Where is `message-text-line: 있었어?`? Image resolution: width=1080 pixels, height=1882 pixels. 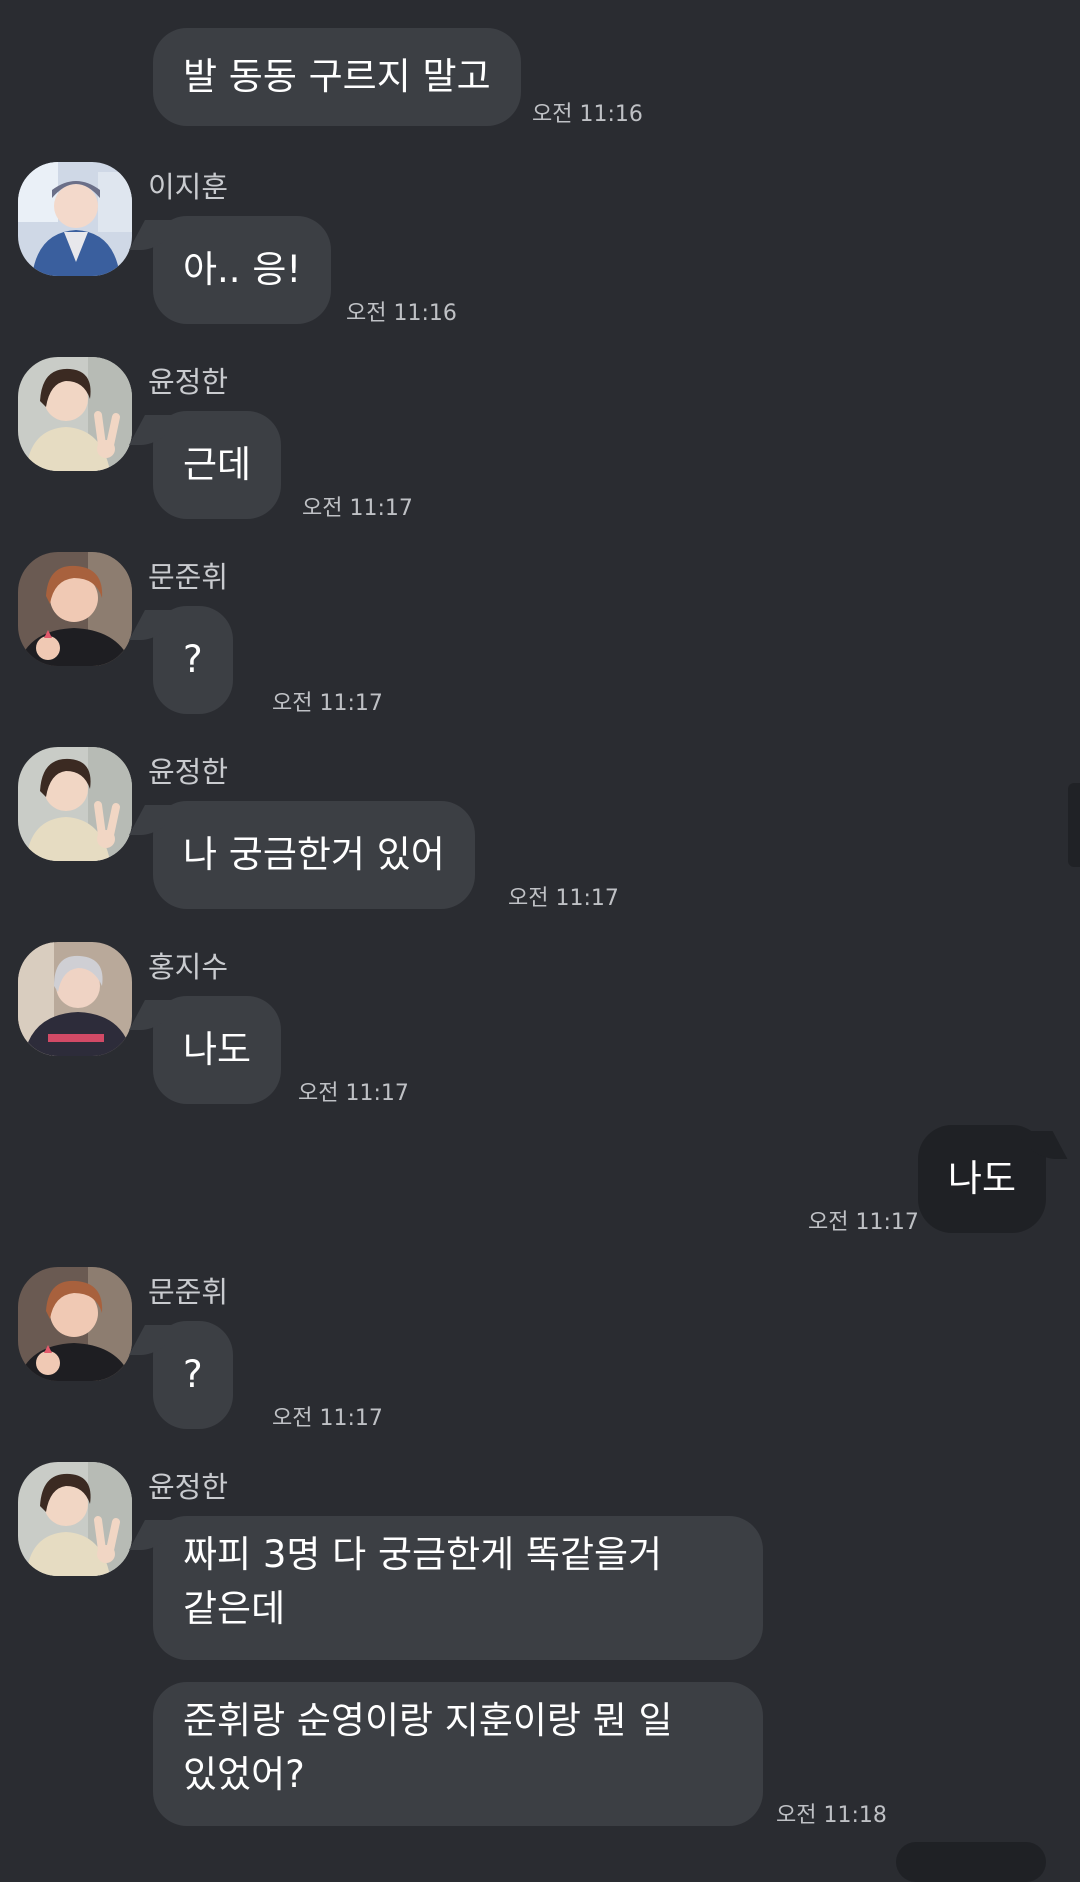 message-text-line: 있었어? is located at coordinates (244, 1774).